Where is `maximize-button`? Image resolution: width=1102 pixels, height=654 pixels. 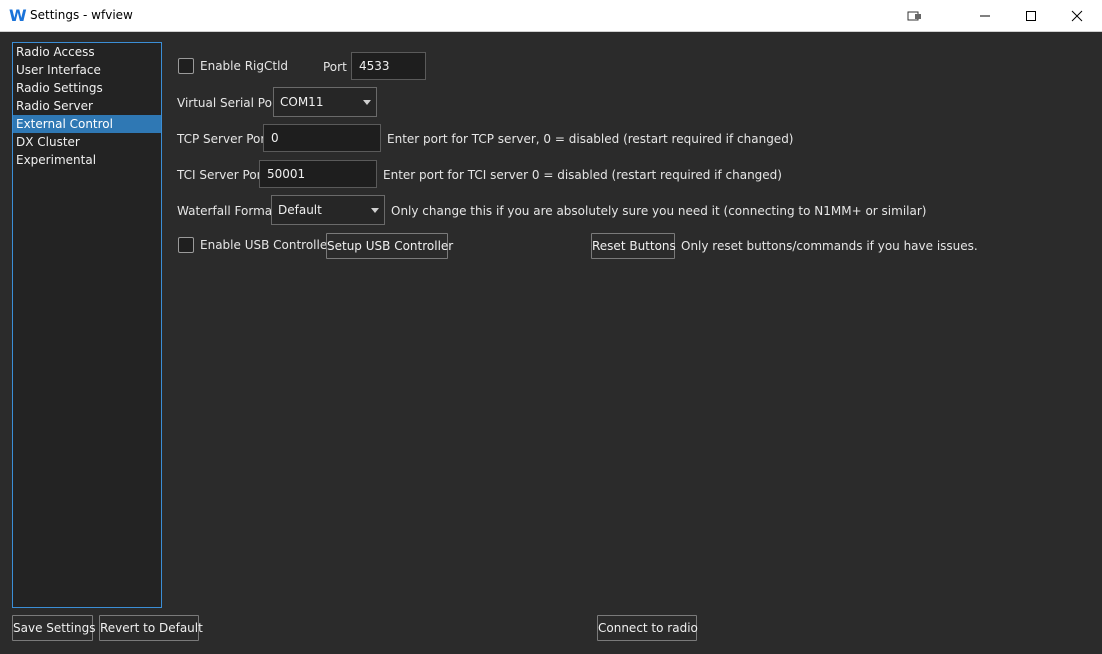 maximize-button is located at coordinates (1031, 15).